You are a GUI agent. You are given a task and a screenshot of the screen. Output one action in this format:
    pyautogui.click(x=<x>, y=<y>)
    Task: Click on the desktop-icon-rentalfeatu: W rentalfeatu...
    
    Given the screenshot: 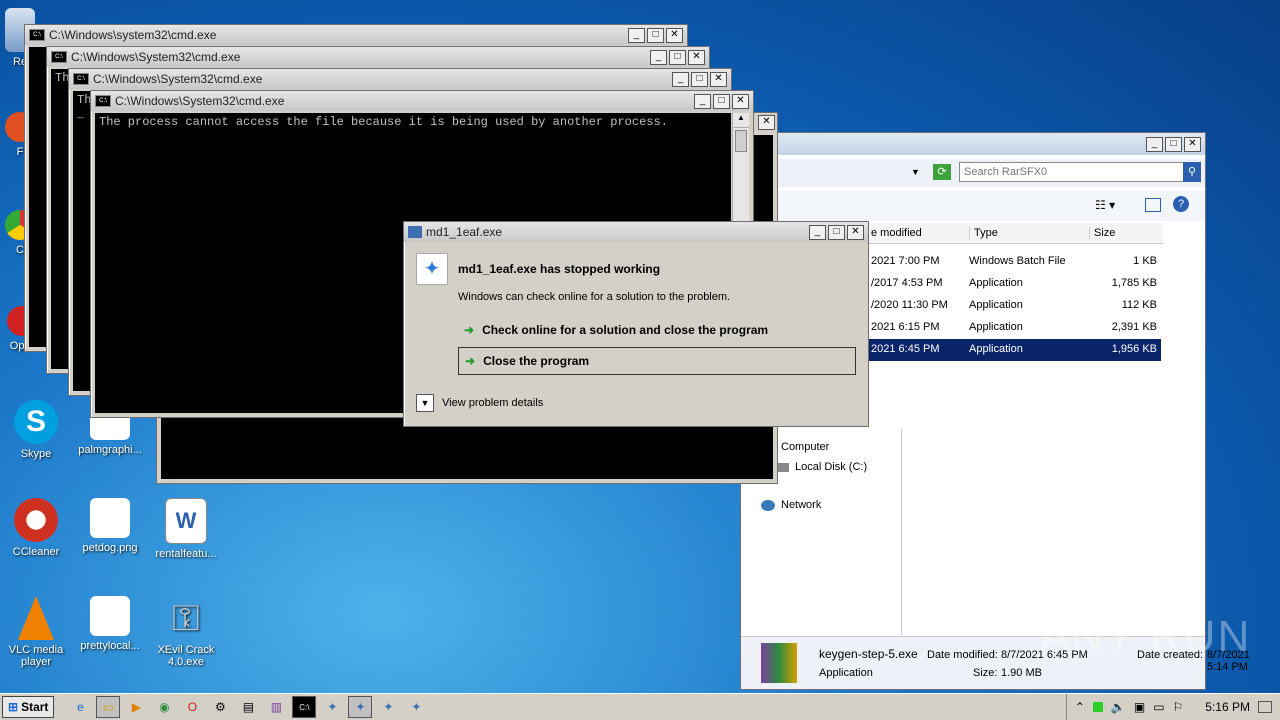 What is the action you would take?
    pyautogui.click(x=186, y=529)
    